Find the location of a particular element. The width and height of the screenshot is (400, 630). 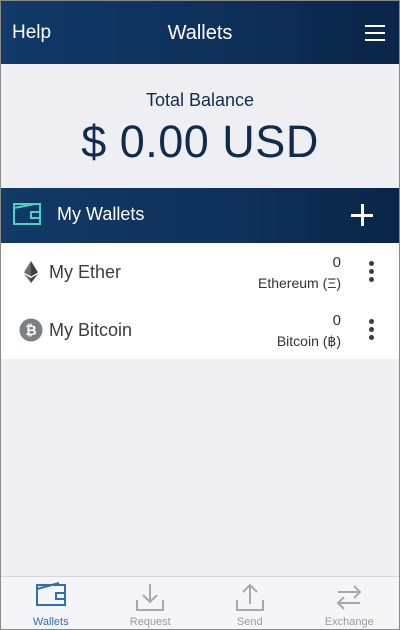

top-bar: Help Wallets is located at coordinates (200, 32).